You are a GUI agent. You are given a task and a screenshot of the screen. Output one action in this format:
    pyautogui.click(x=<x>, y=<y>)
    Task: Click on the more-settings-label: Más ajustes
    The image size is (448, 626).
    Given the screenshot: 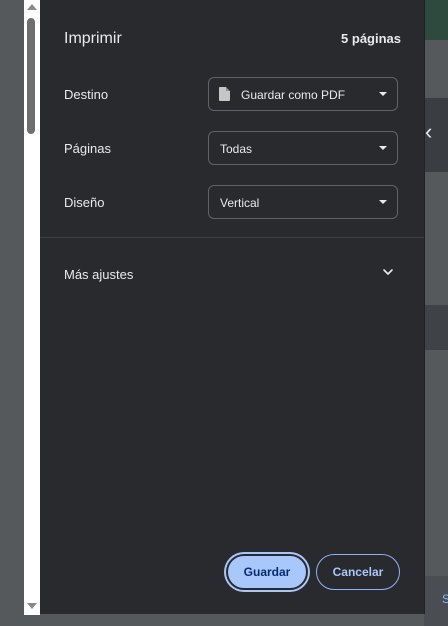 What is the action you would take?
    pyautogui.click(x=99, y=274)
    